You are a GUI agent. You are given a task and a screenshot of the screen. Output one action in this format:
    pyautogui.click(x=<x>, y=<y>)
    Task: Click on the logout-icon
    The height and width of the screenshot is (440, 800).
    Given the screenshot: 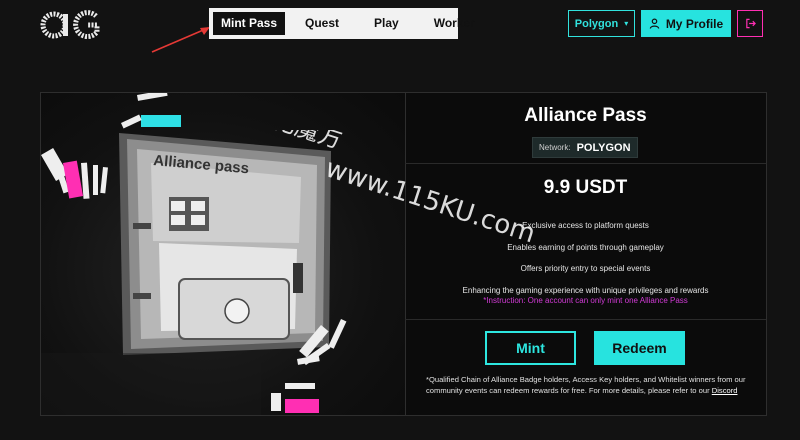 What is the action you would take?
    pyautogui.click(x=750, y=23)
    